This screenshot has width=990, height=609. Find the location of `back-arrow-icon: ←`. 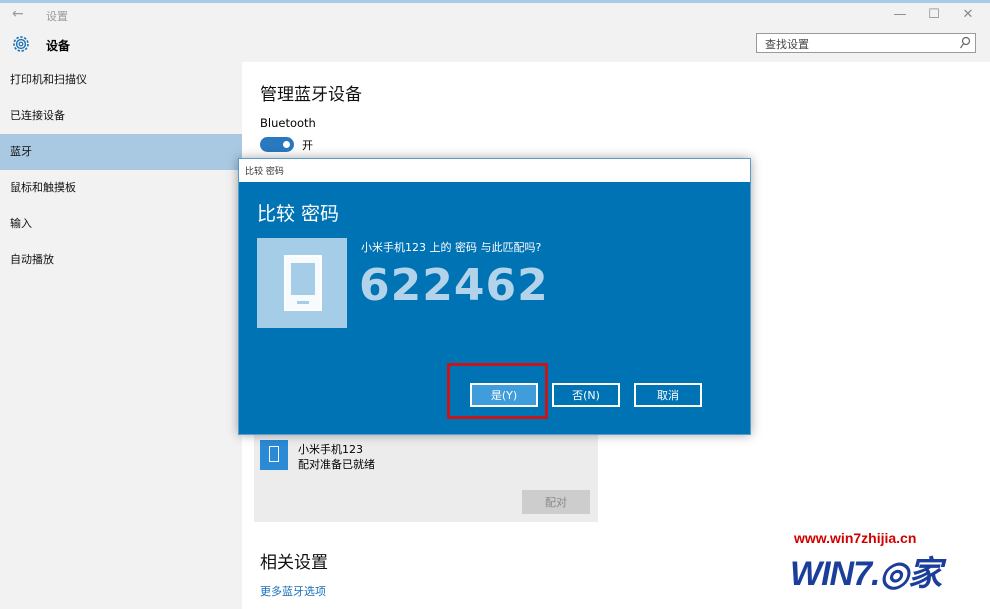

back-arrow-icon: ← is located at coordinates (18, 14).